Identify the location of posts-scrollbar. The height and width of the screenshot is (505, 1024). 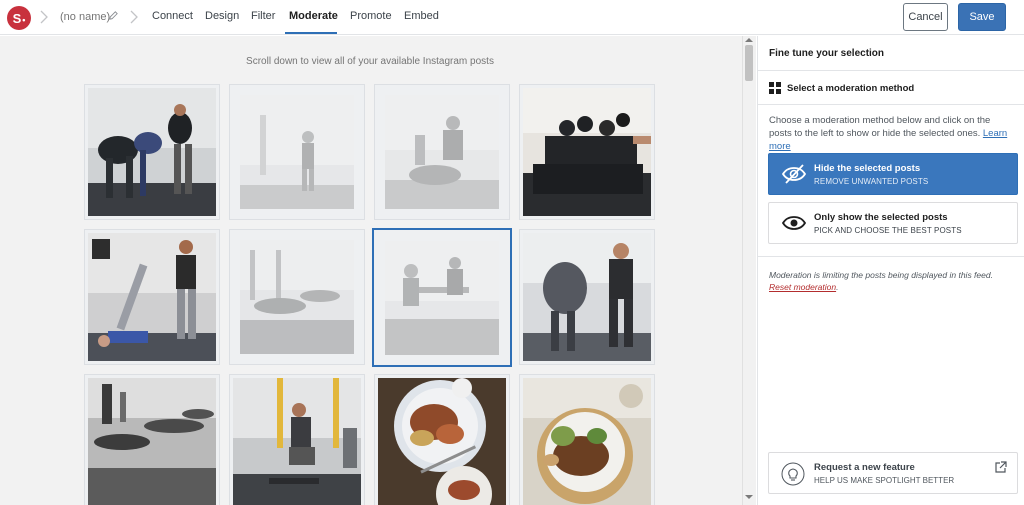
(749, 270).